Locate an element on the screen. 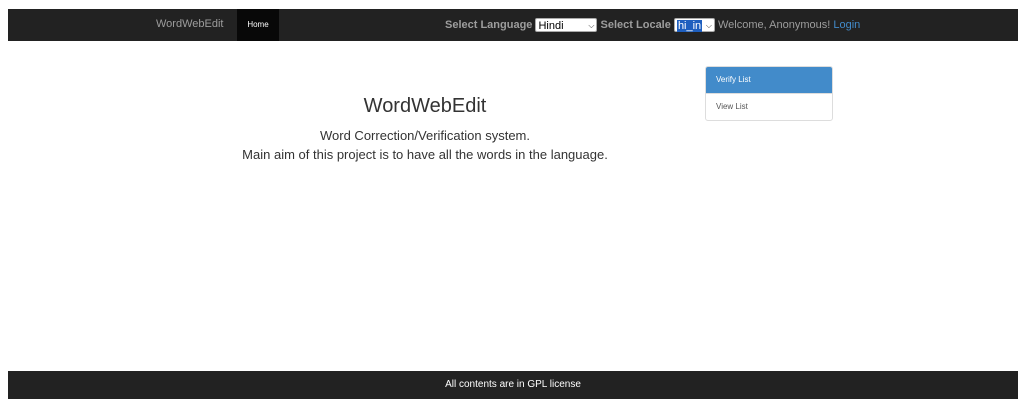 Image resolution: width=1018 pixels, height=399 pixels. locale-select: hi_in ⌵ is located at coordinates (694, 25).